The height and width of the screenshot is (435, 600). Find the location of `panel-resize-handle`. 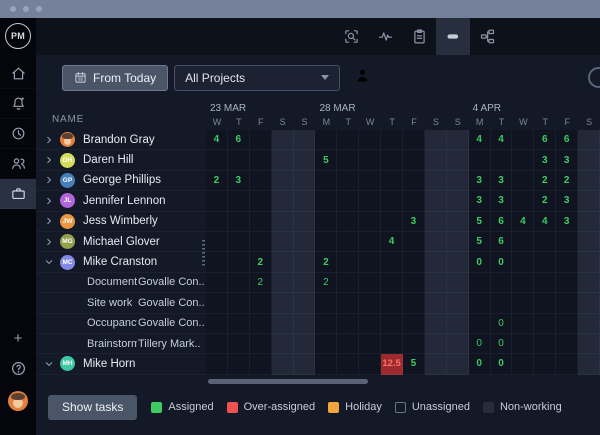

panel-resize-handle is located at coordinates (203, 254).